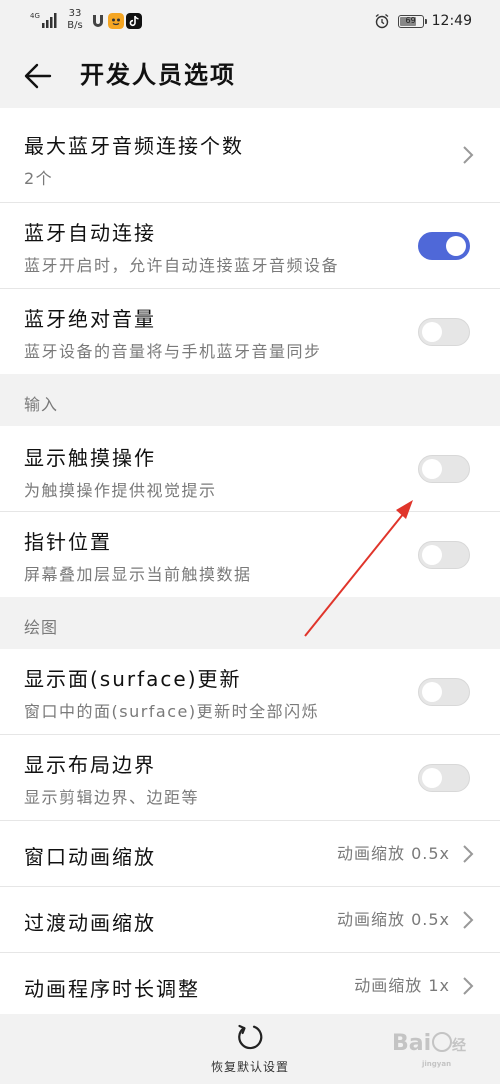 This screenshot has width=500, height=1084. Describe the element at coordinates (90, 233) in the screenshot. I see `row-title: 蓝牙自动连接` at that location.